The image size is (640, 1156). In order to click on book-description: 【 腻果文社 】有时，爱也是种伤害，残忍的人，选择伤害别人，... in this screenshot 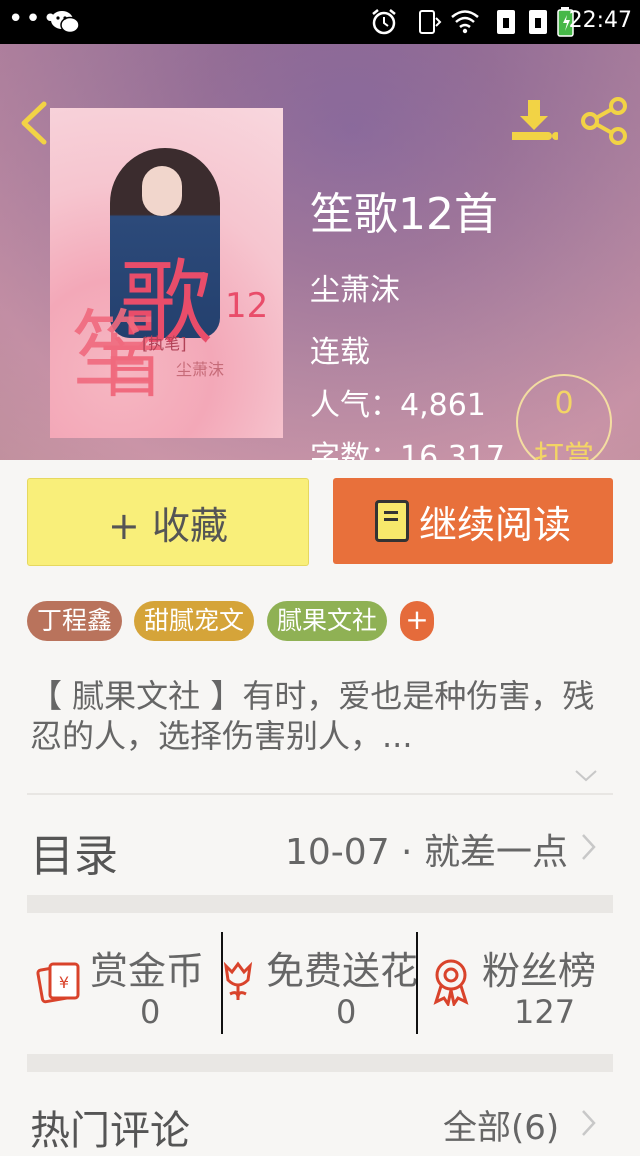, I will do `click(315, 716)`.